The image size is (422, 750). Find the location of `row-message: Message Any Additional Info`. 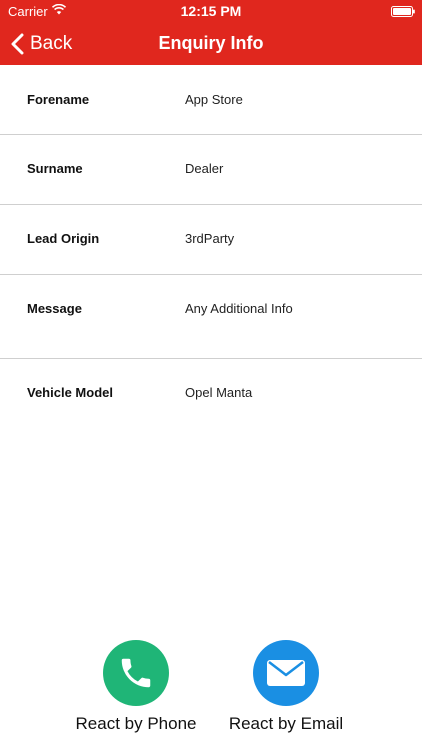

row-message: Message Any Additional Info is located at coordinates (211, 317).